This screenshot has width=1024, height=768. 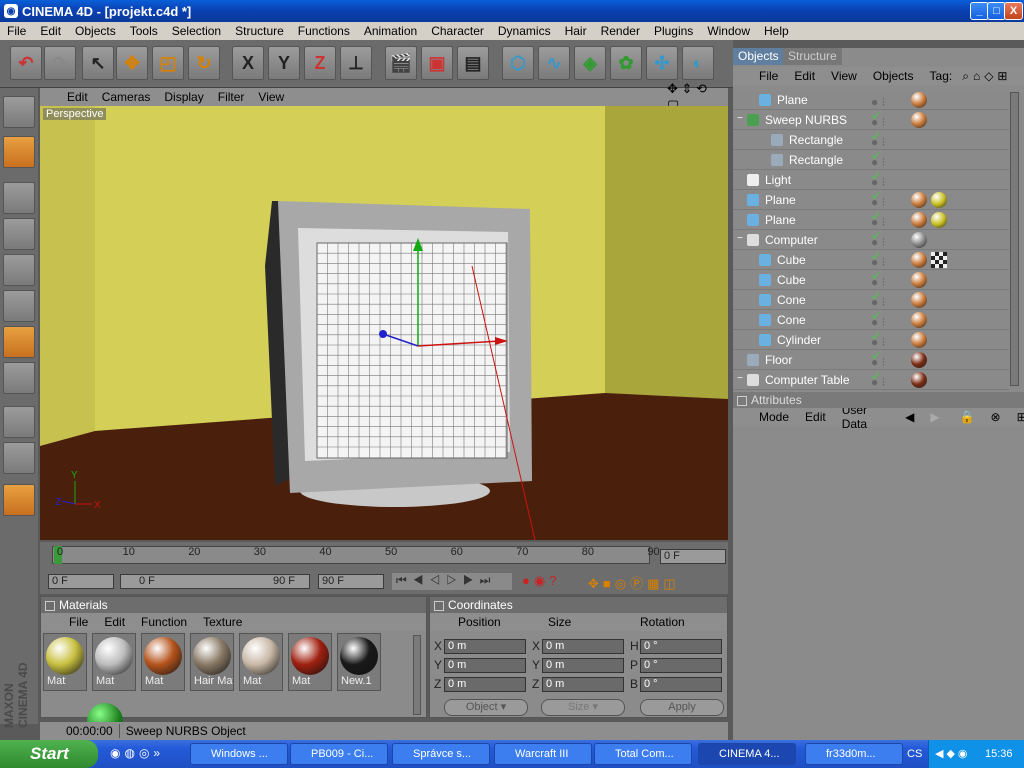 I want to click on y-axis-lock-button: Y, so click(x=284, y=63).